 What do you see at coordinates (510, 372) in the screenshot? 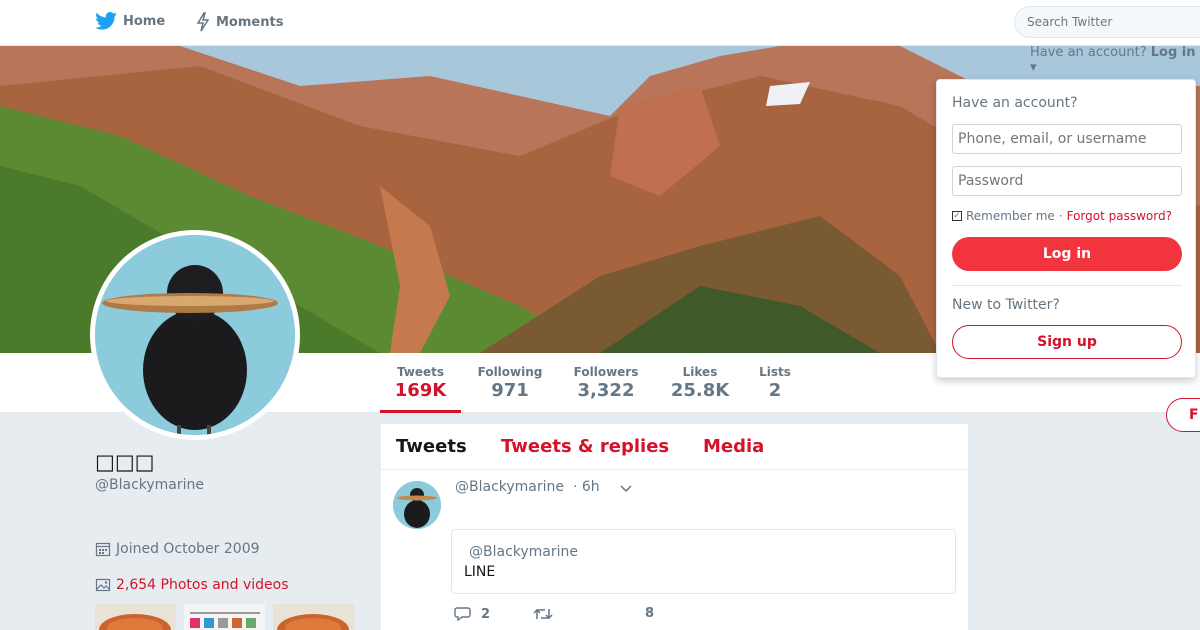
I see `stat-label: Following` at bounding box center [510, 372].